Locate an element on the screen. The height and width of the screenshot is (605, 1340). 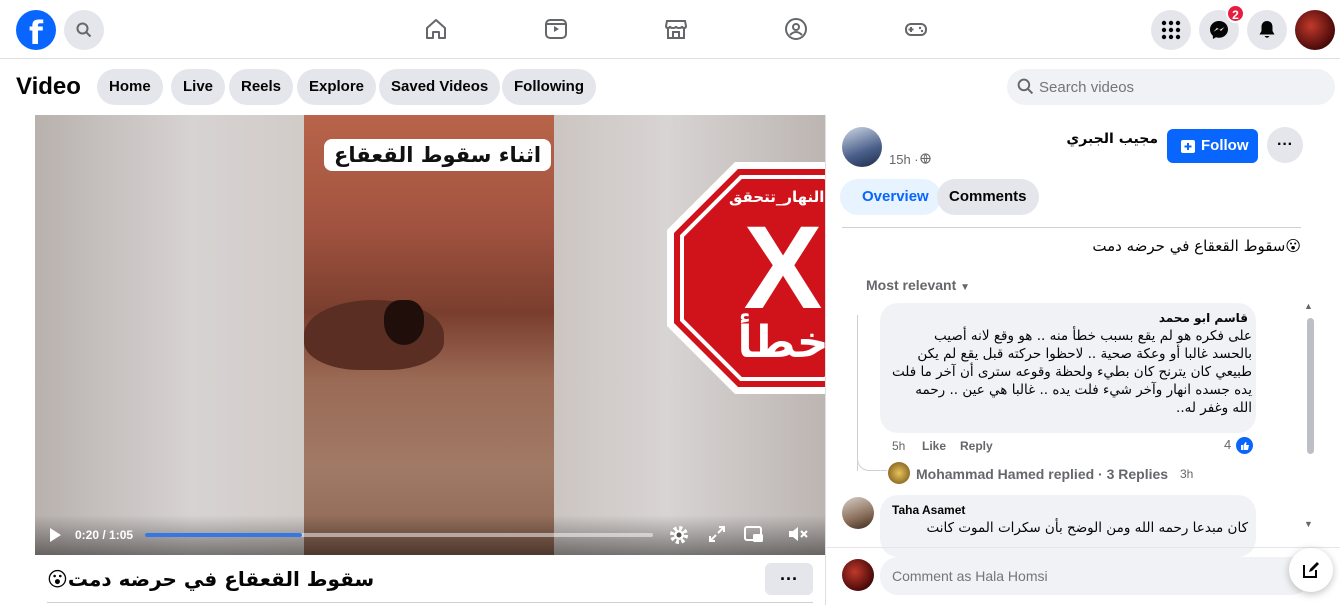
comment-author: Taha Asamet is located at coordinates (928, 510).